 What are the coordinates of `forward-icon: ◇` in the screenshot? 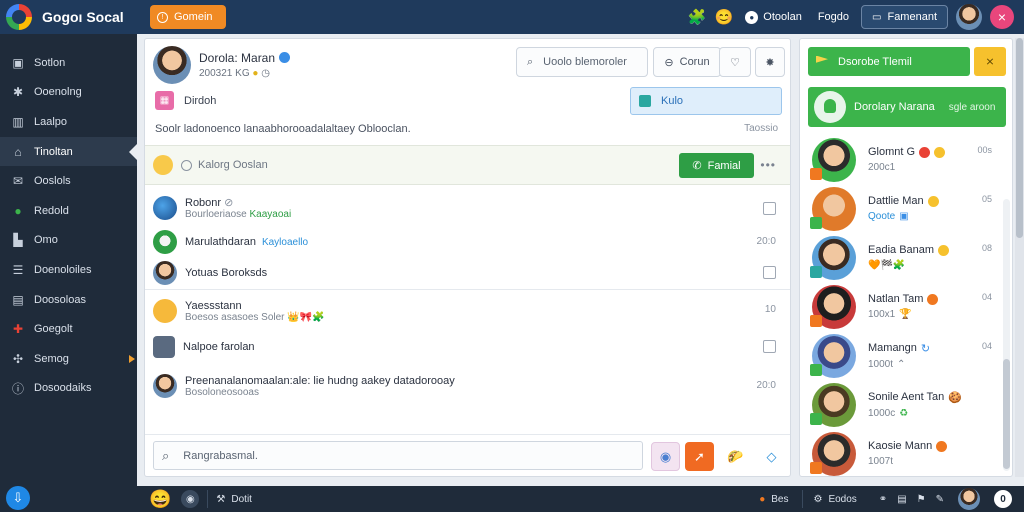 It's located at (771, 456).